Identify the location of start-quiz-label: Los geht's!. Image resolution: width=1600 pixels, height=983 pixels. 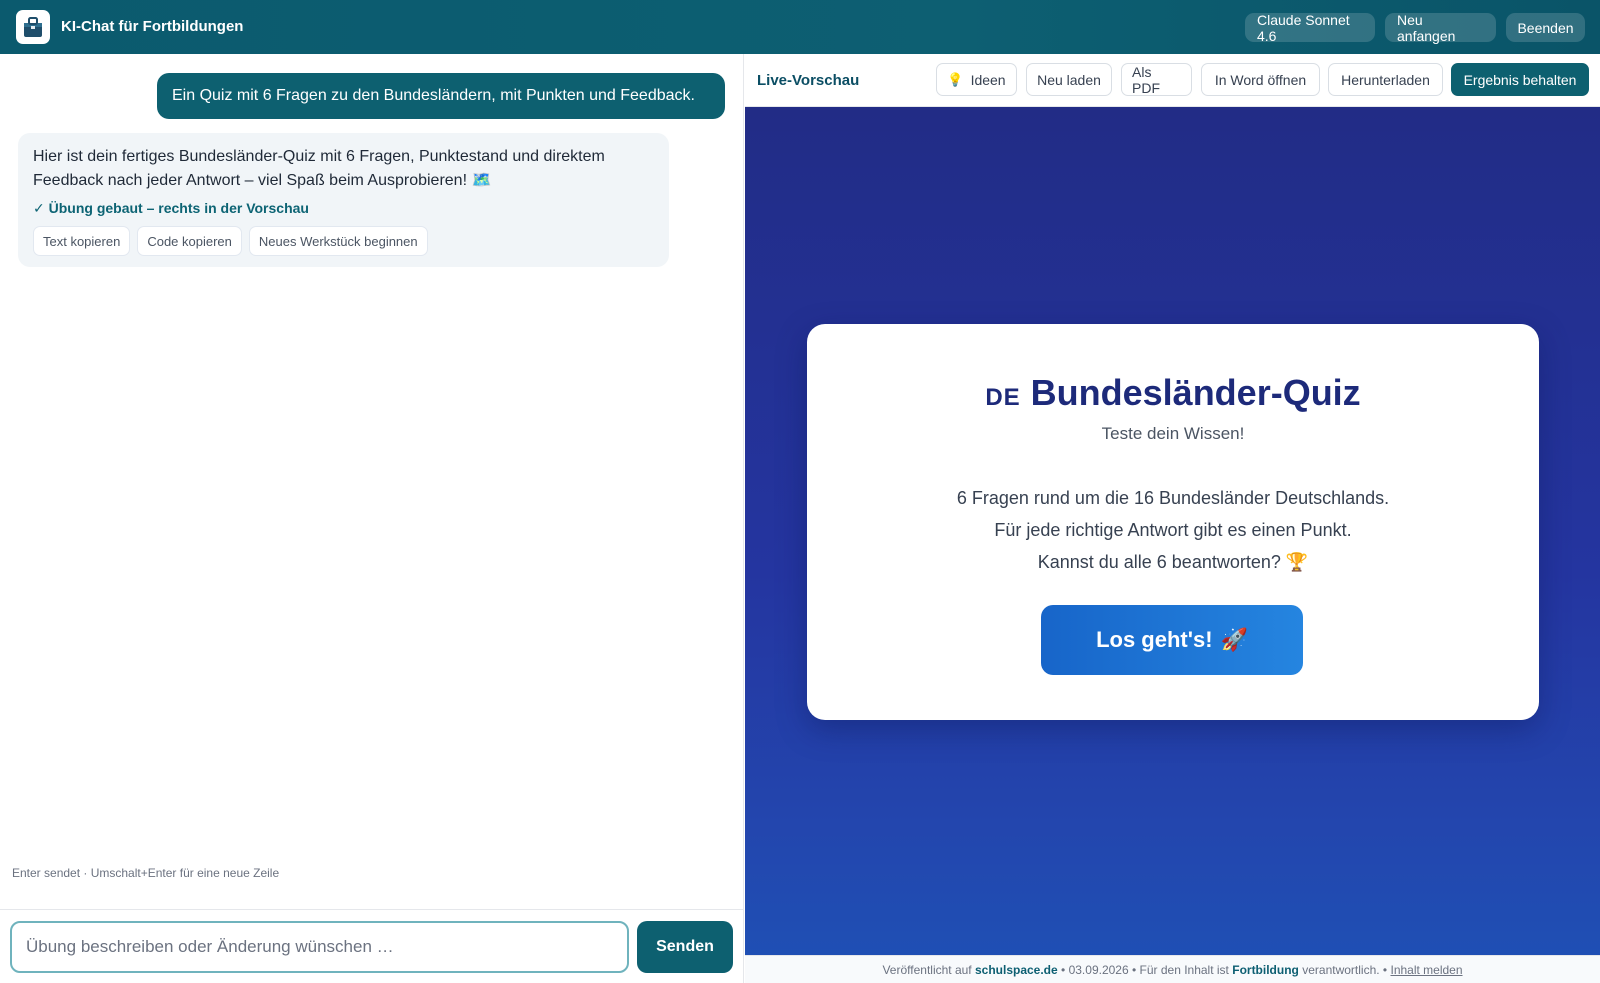
(1154, 639).